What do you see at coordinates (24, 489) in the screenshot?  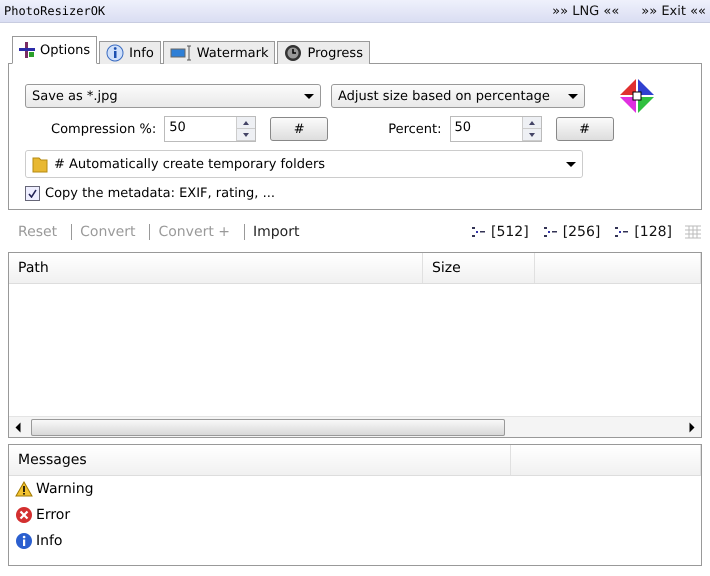 I see `warning-icon` at bounding box center [24, 489].